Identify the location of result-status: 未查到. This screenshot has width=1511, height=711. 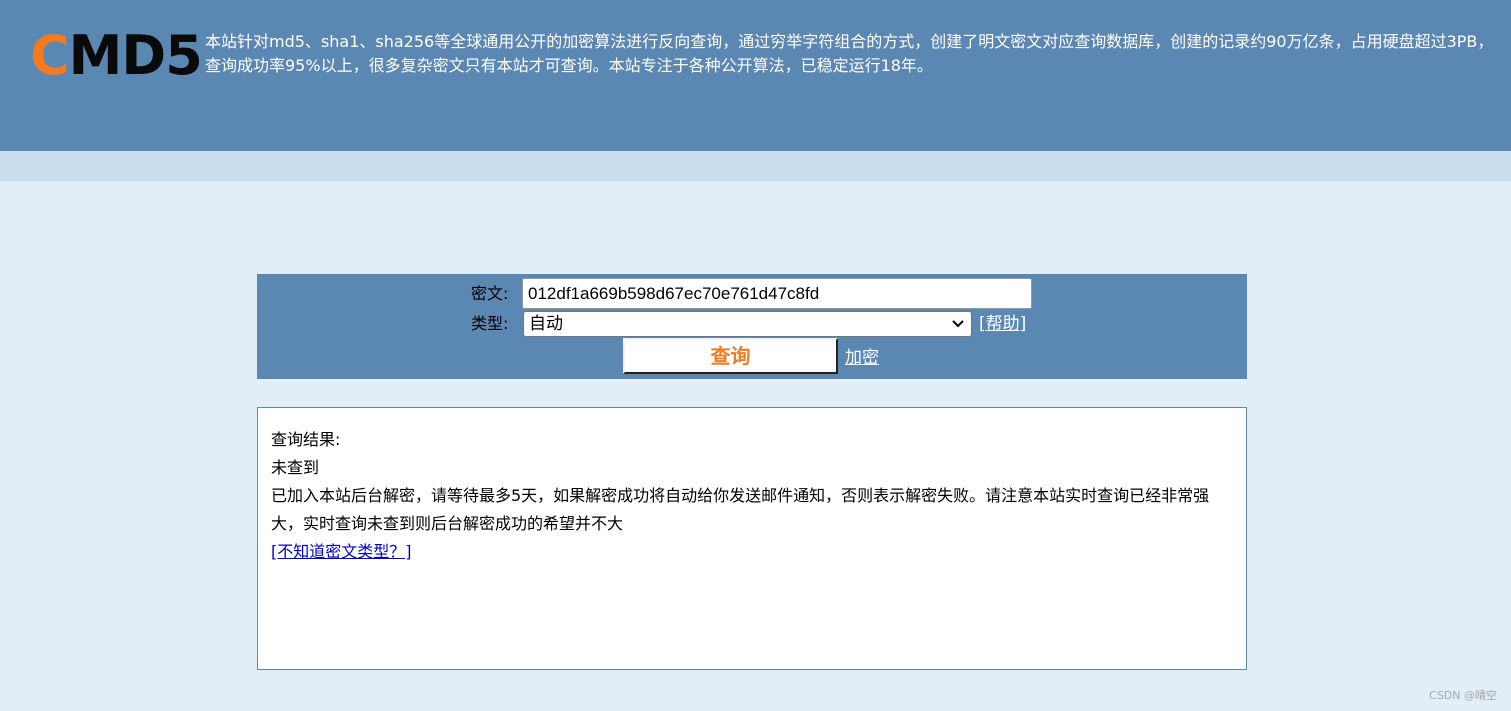
(295, 467).